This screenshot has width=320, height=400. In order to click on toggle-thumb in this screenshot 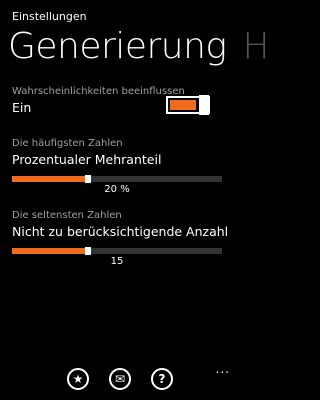, I will do `click(204, 105)`.